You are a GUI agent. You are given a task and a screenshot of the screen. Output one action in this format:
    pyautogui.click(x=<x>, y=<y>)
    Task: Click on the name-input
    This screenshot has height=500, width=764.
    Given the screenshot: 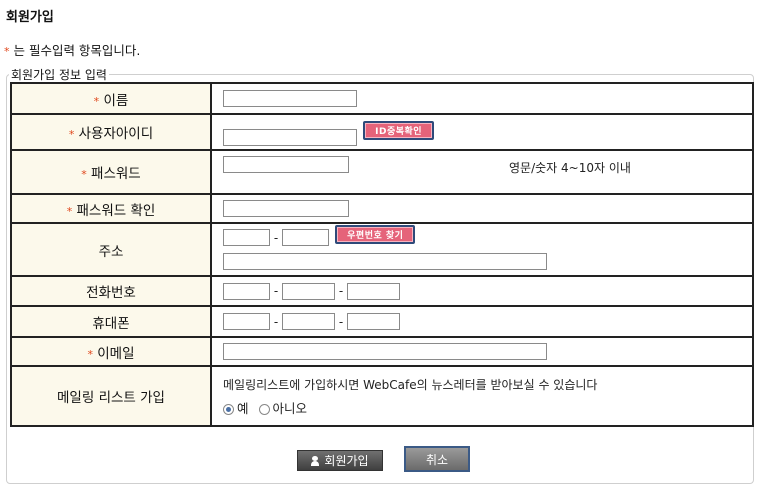 What is the action you would take?
    pyautogui.click(x=290, y=98)
    